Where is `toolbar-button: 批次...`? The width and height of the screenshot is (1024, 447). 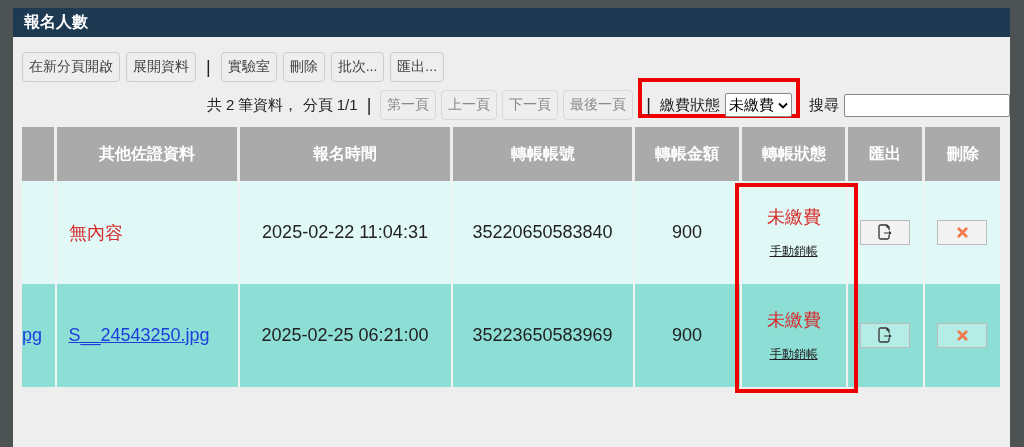
toolbar-button: 批次... is located at coordinates (357, 67).